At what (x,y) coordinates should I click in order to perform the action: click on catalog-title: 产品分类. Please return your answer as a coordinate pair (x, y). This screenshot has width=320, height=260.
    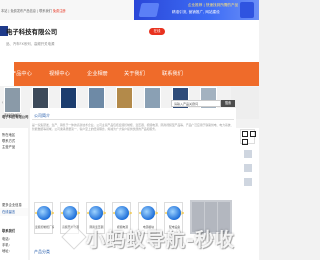
    Looking at the image, I should click on (42, 251).